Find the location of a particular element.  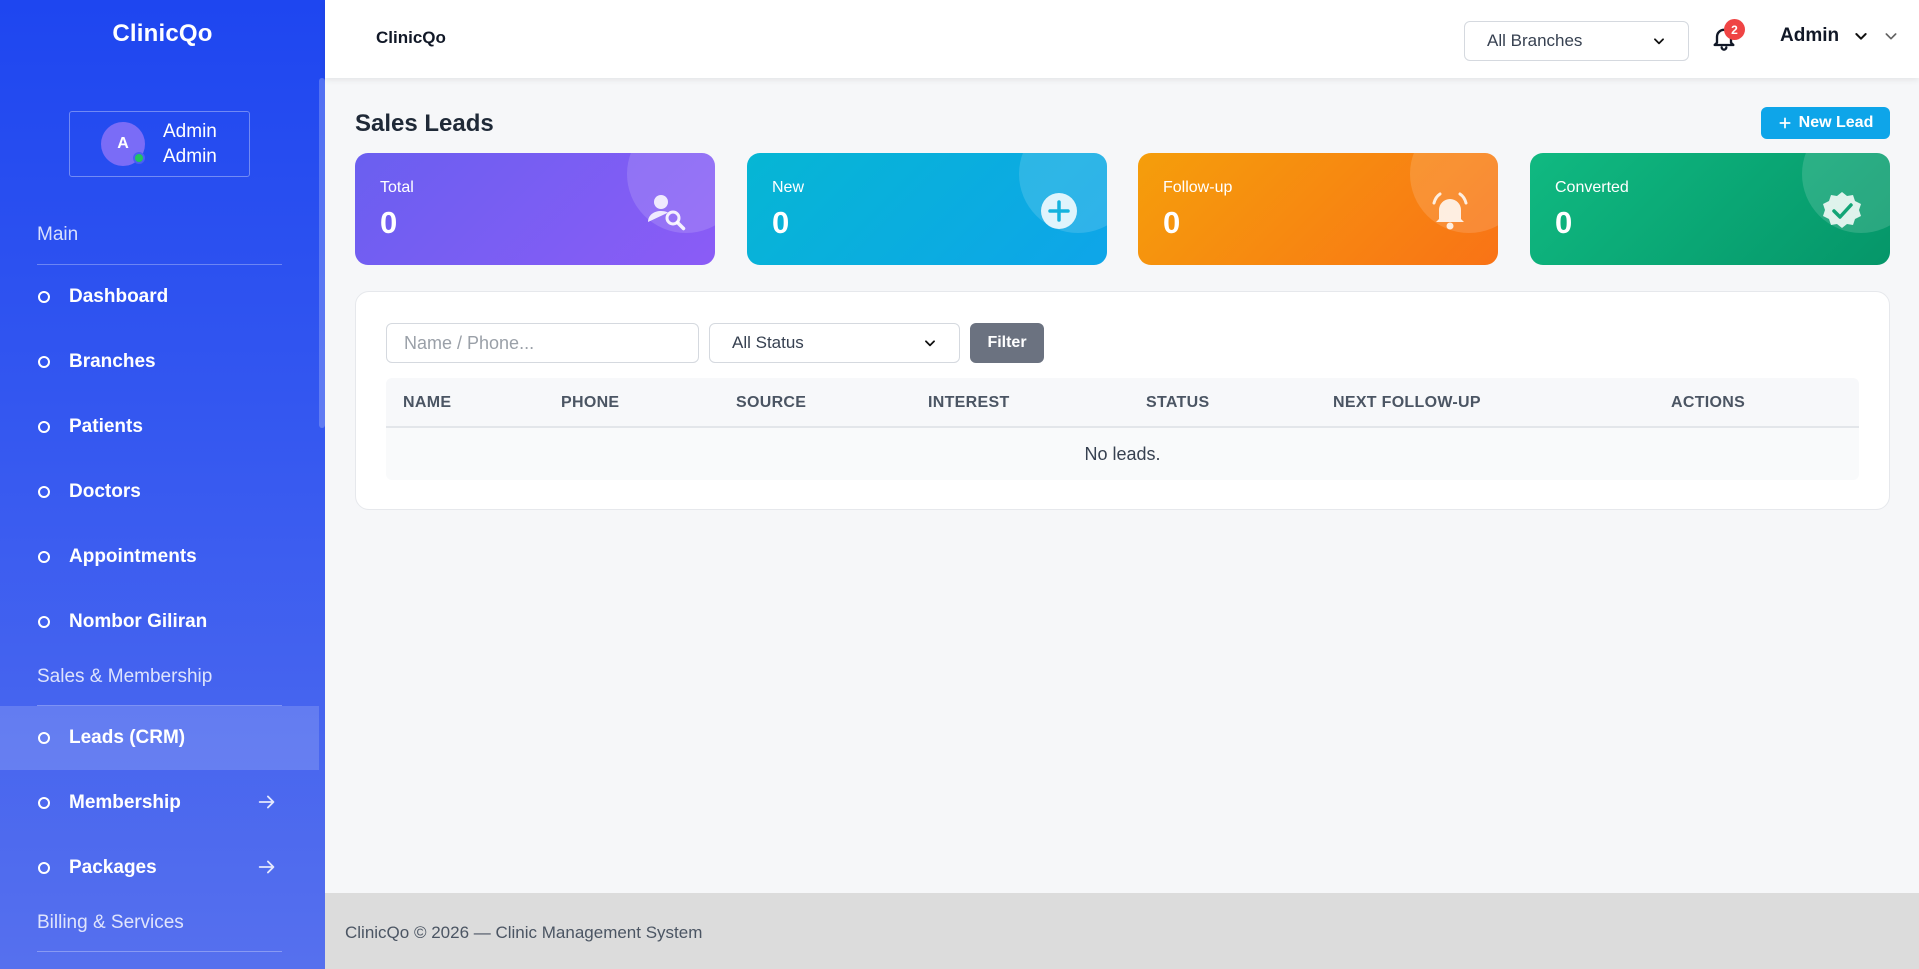

section-label-sales-membership: Sales & Membership is located at coordinates (125, 676).